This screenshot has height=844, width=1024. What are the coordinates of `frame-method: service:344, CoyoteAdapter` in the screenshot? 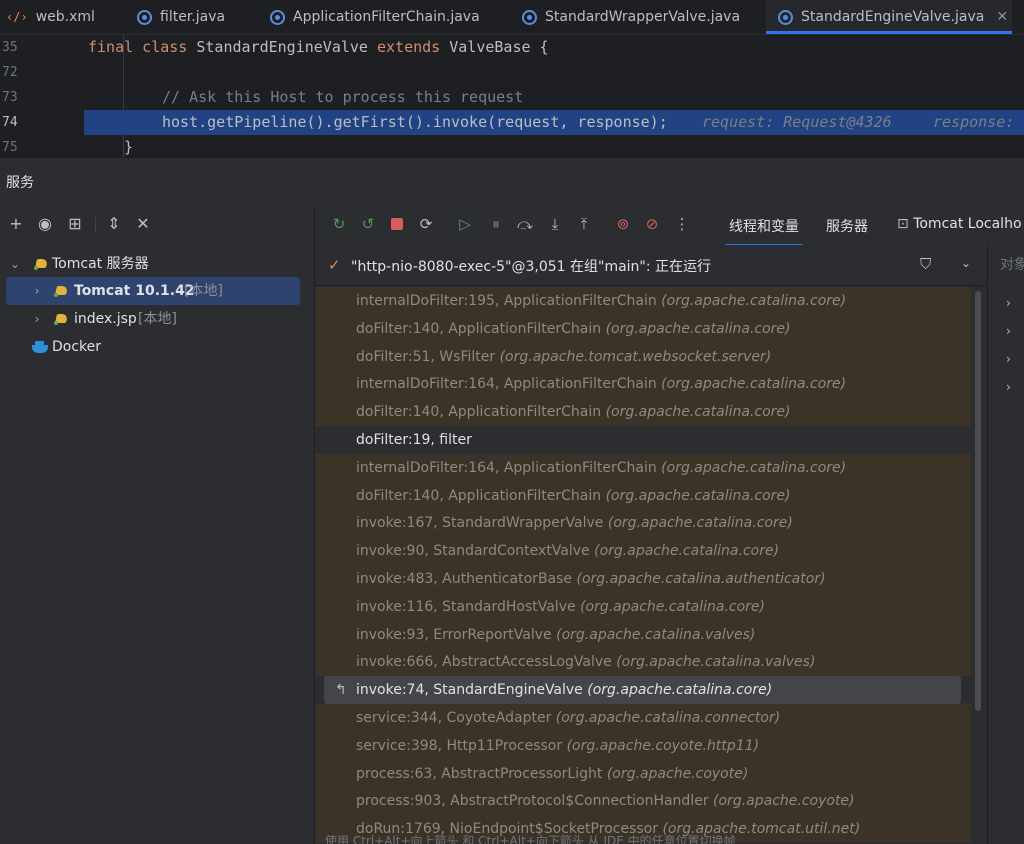 It's located at (454, 718).